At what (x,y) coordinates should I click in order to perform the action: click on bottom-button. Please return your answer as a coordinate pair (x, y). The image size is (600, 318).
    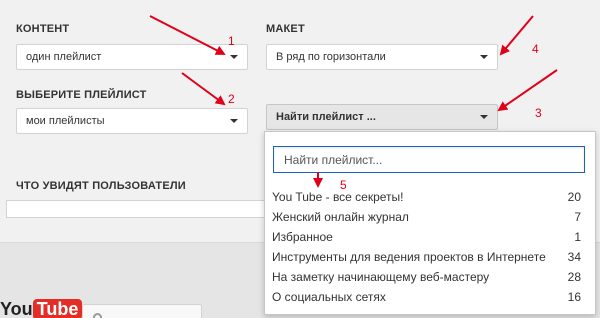
    Looking at the image, I should click on (142, 311).